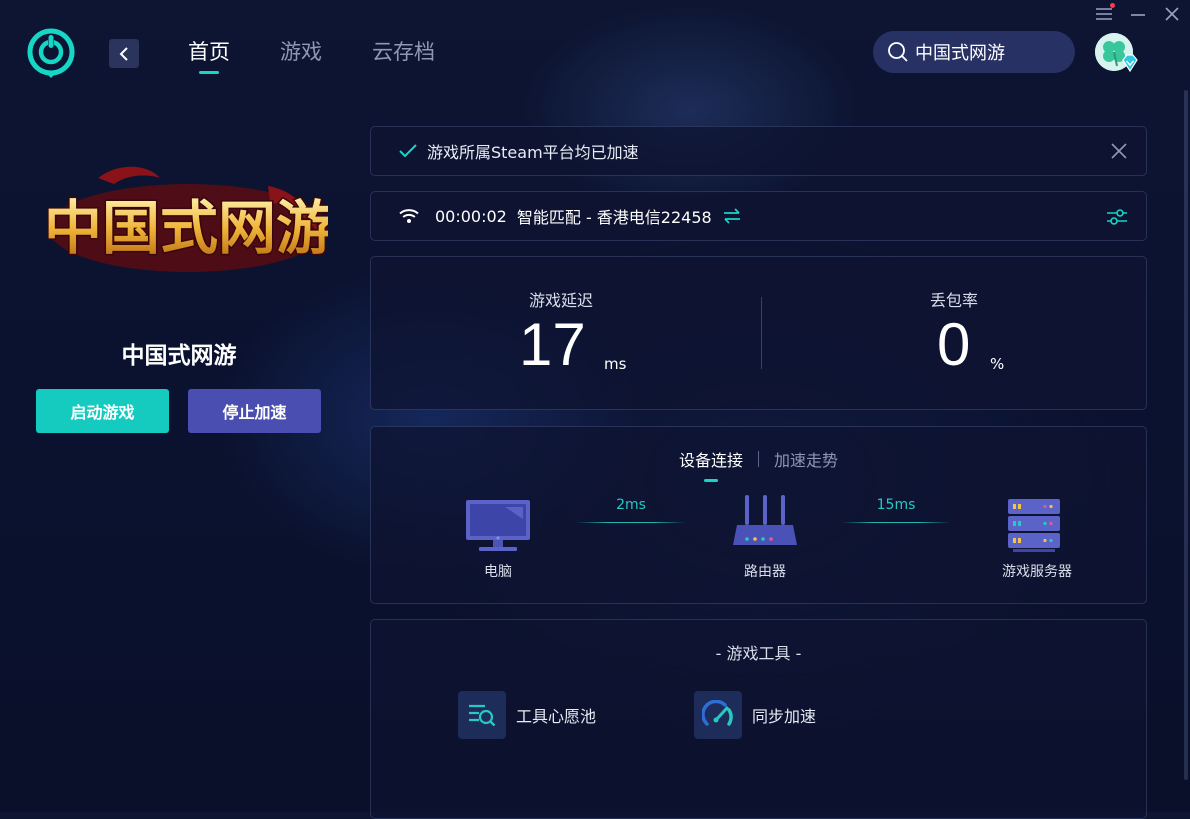  I want to click on search-value: 中国式网游, so click(960, 53).